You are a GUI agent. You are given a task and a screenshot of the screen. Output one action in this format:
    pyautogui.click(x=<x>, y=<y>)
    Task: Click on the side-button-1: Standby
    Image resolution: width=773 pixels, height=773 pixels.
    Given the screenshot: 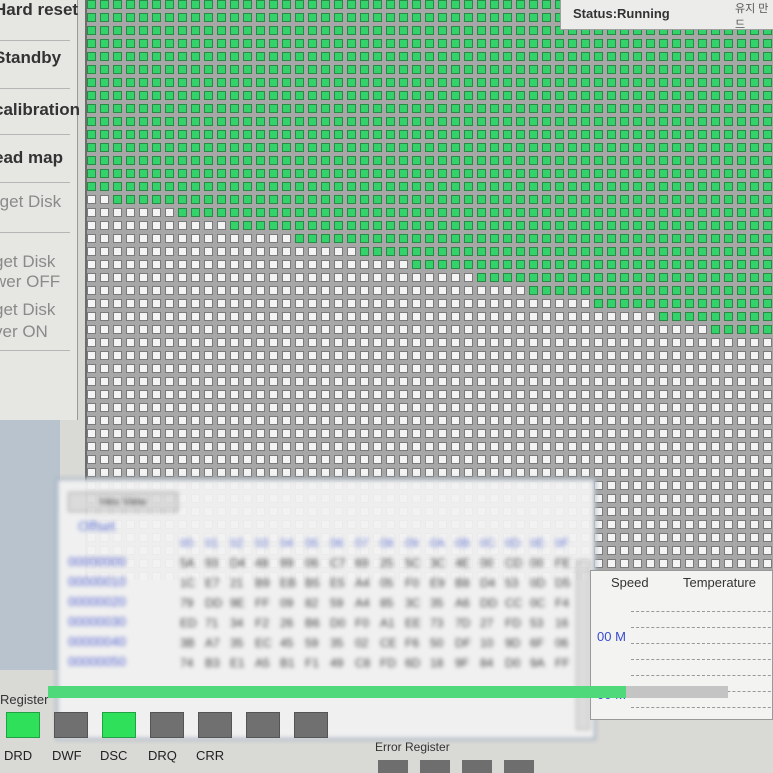 What is the action you would take?
    pyautogui.click(x=40, y=58)
    